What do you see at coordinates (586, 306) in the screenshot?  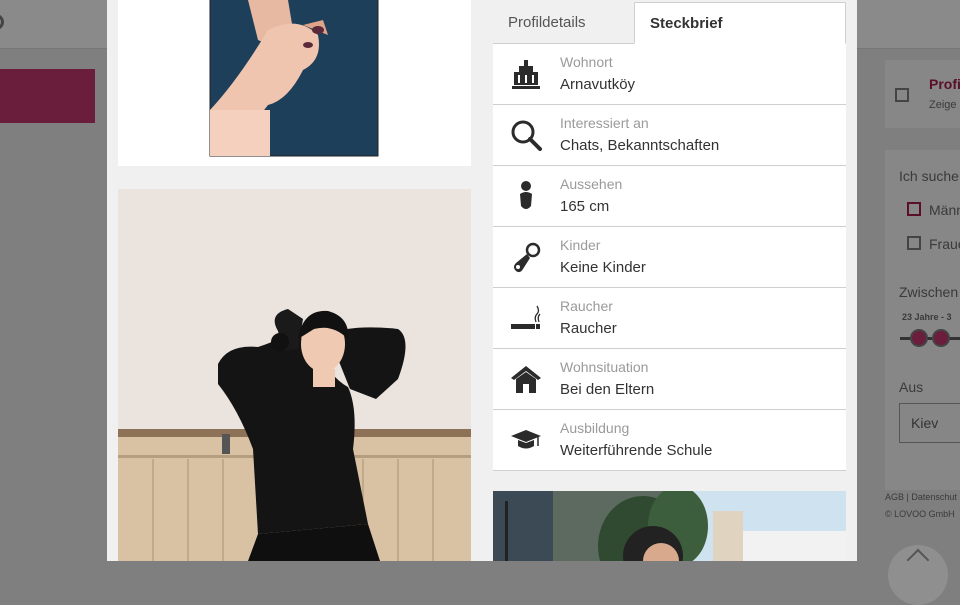 I see `smoker-label: Raucher` at bounding box center [586, 306].